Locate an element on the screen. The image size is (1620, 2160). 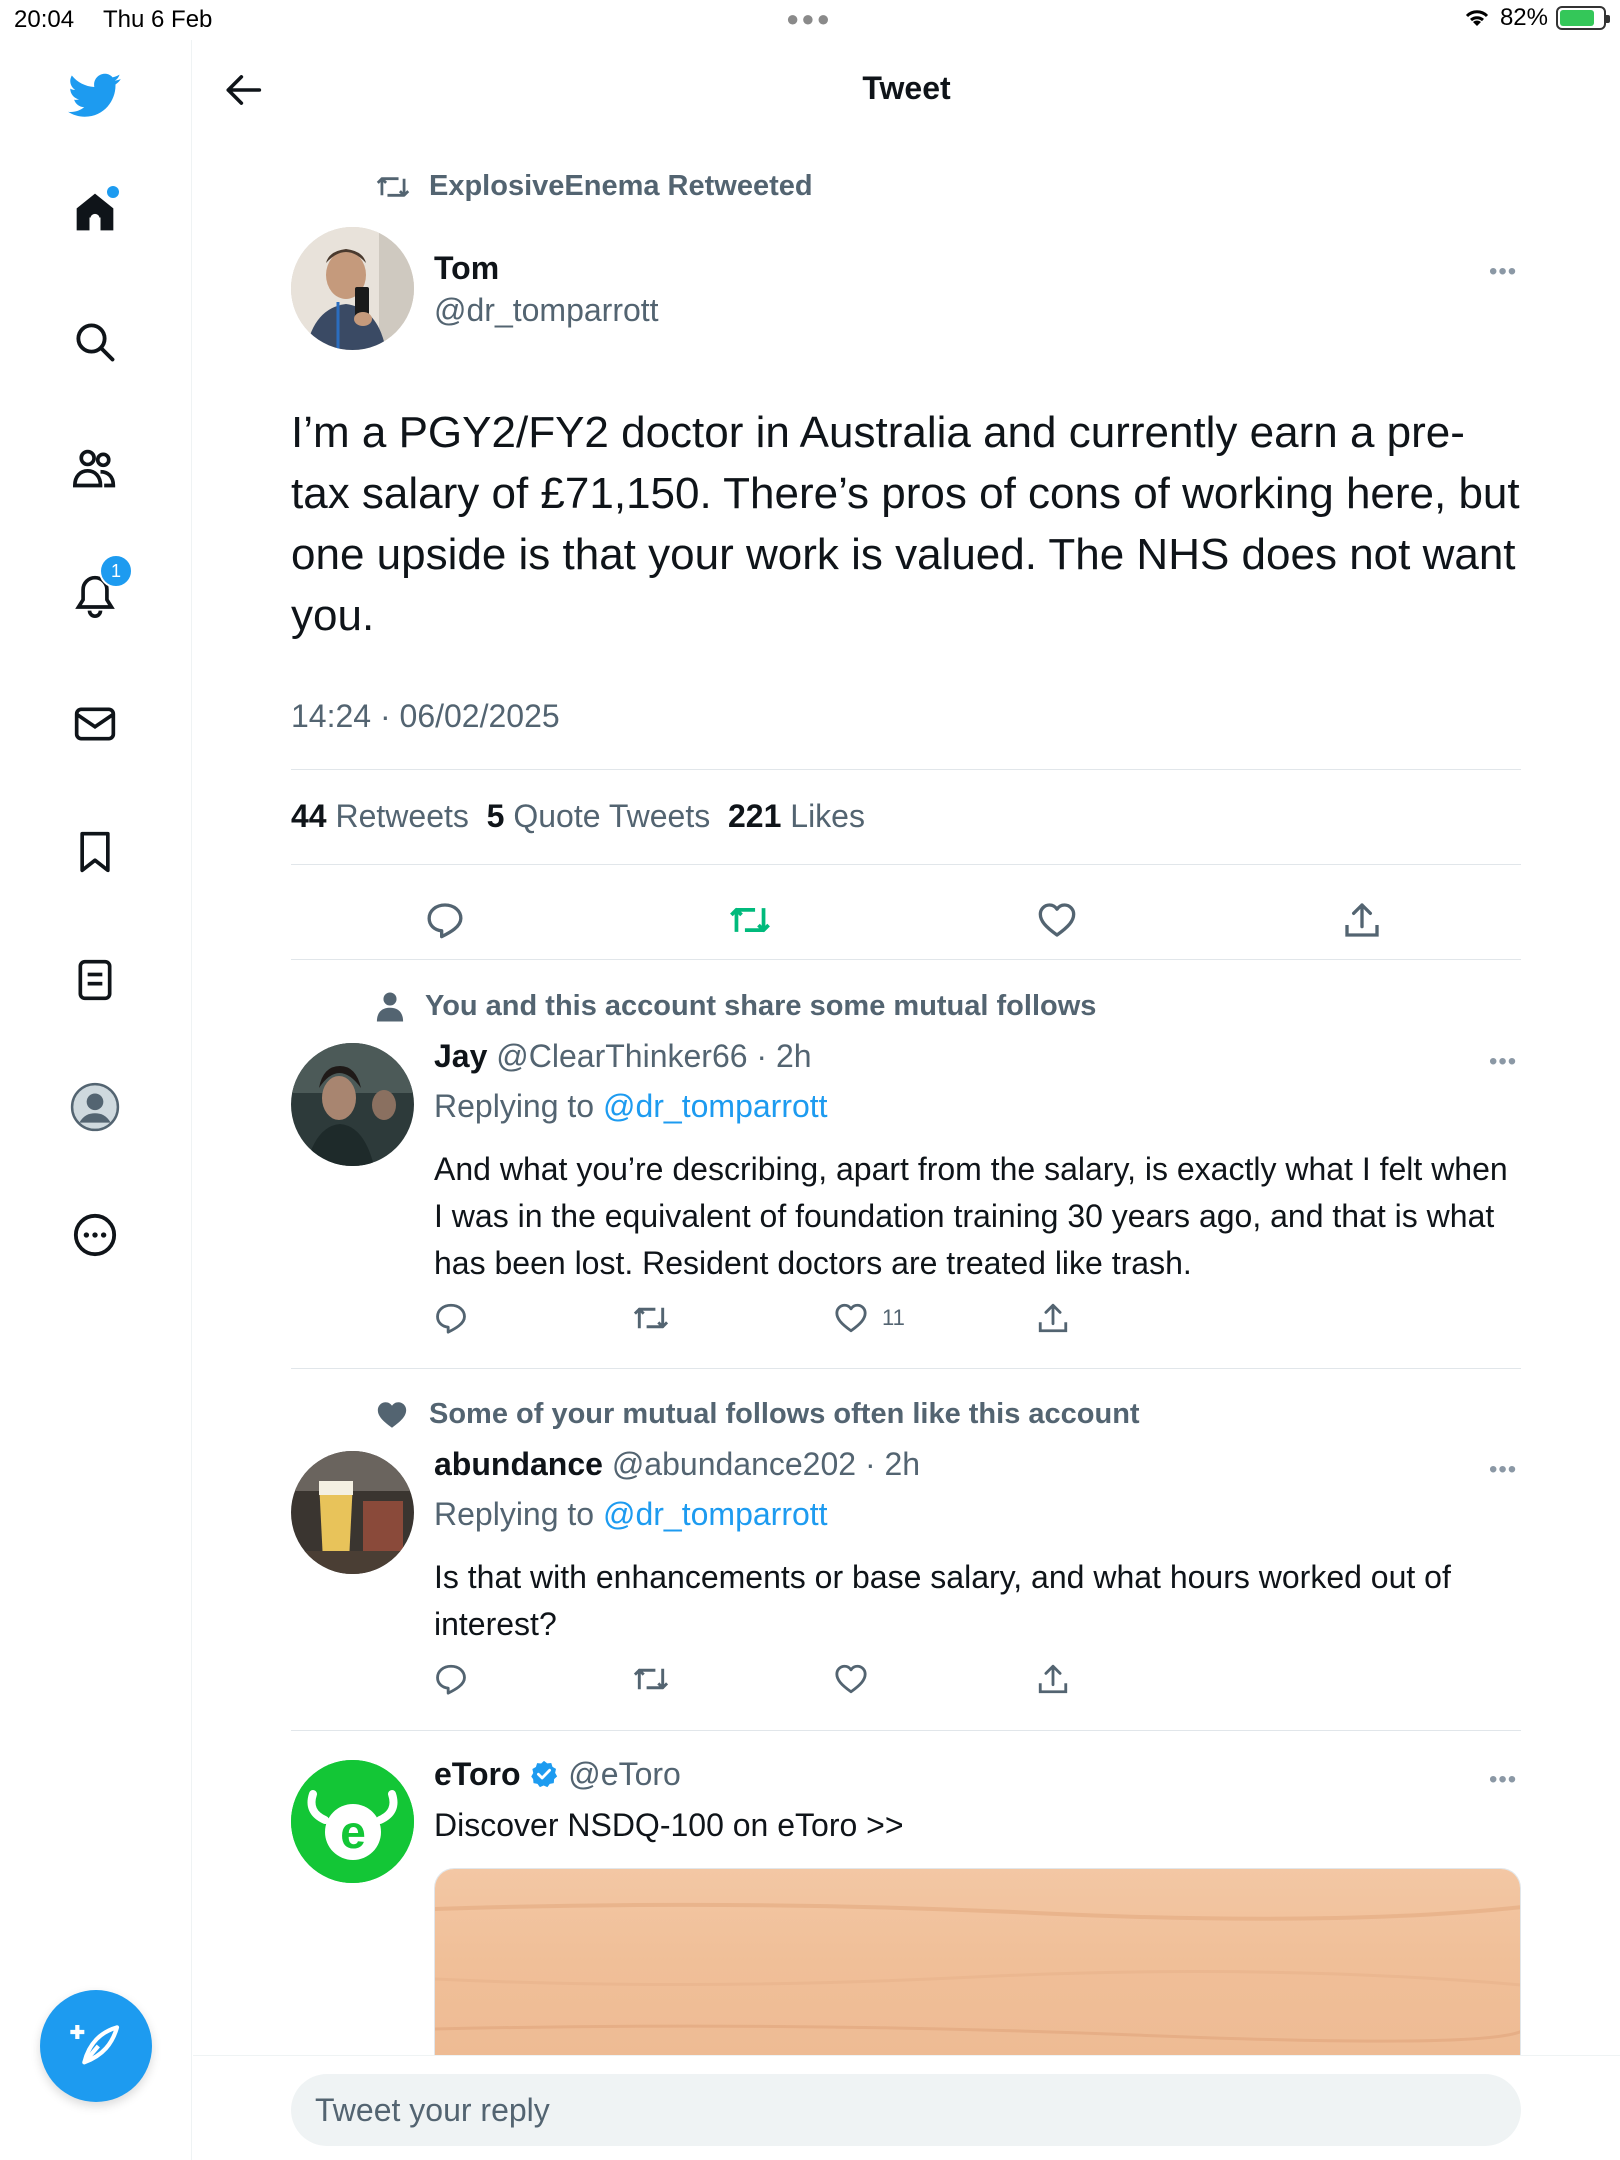
ad-text: Discover NSDQ-100 on eToro >> is located at coordinates (669, 1825).